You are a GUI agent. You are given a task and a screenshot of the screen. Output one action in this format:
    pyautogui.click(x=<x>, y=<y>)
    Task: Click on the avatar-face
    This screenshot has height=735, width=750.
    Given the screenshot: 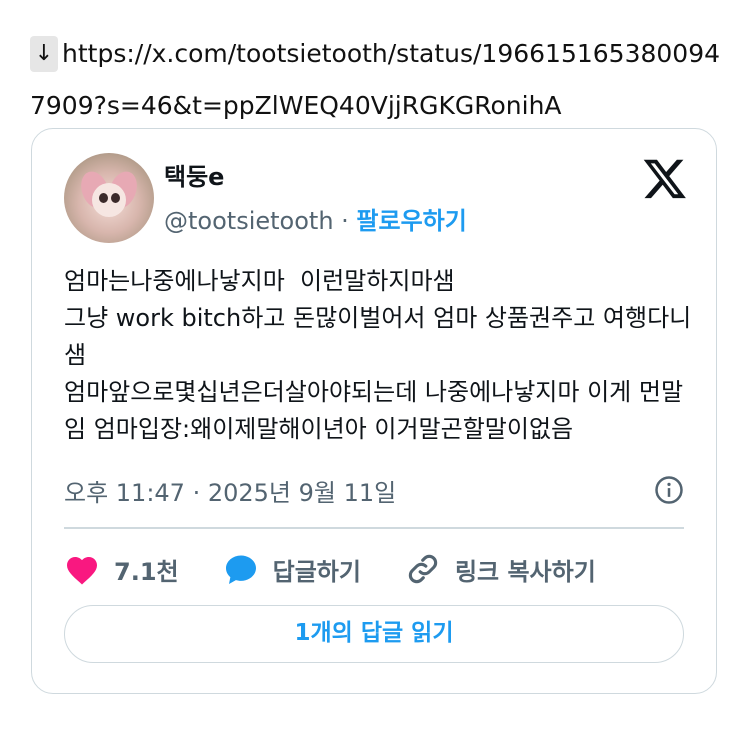 What is the action you would take?
    pyautogui.click(x=109, y=200)
    